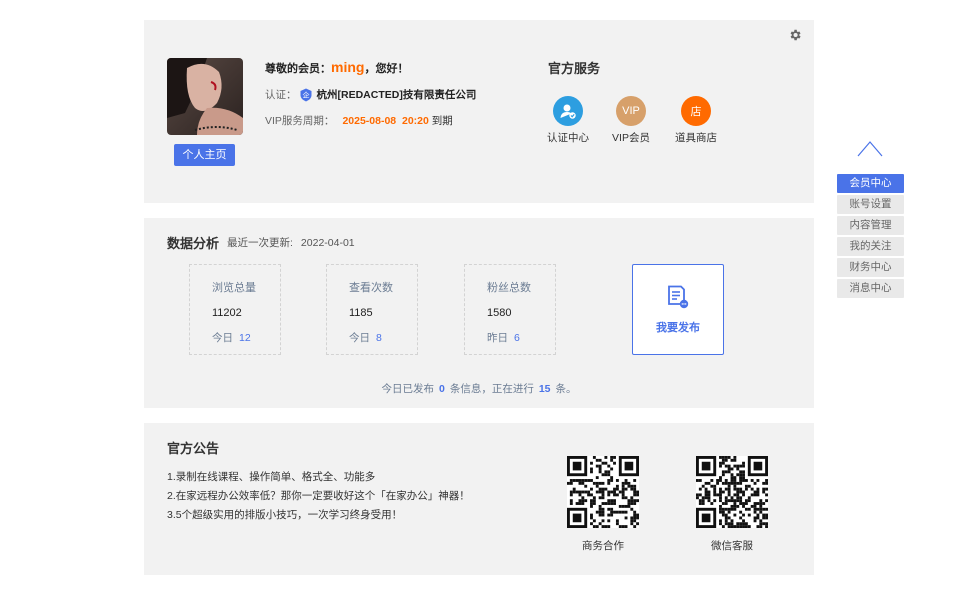 The height and width of the screenshot is (603, 960). Describe the element at coordinates (568, 138) in the screenshot. I see `service-label: 认证中心` at that location.